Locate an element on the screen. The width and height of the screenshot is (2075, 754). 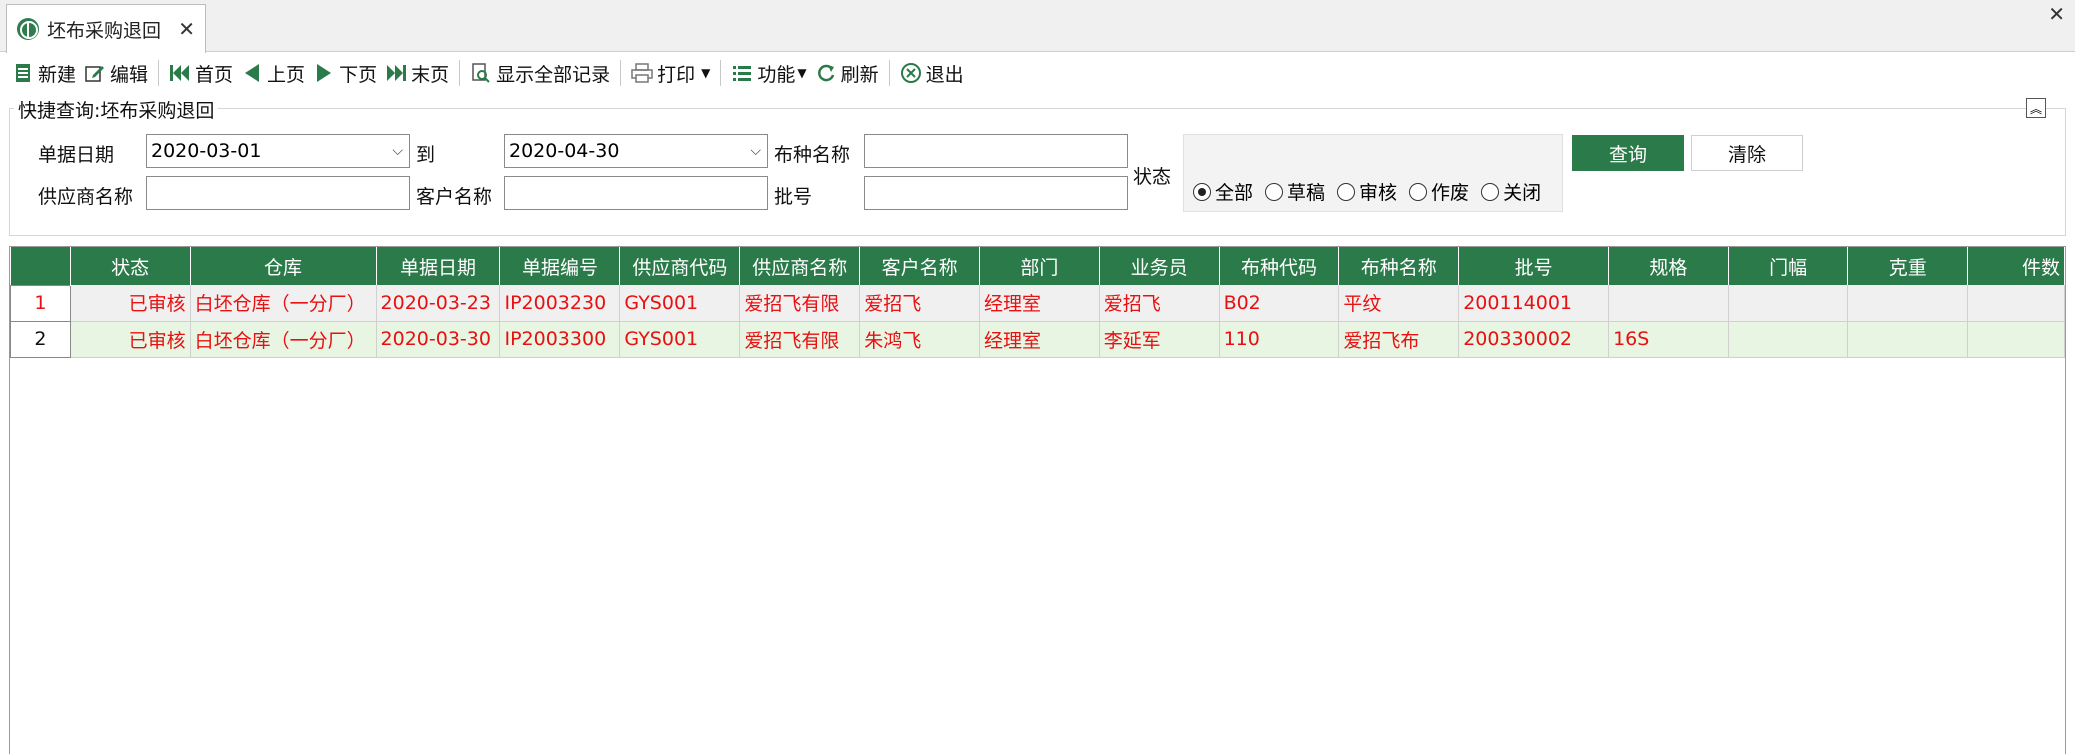
supplier-field is located at coordinates (280, 193).